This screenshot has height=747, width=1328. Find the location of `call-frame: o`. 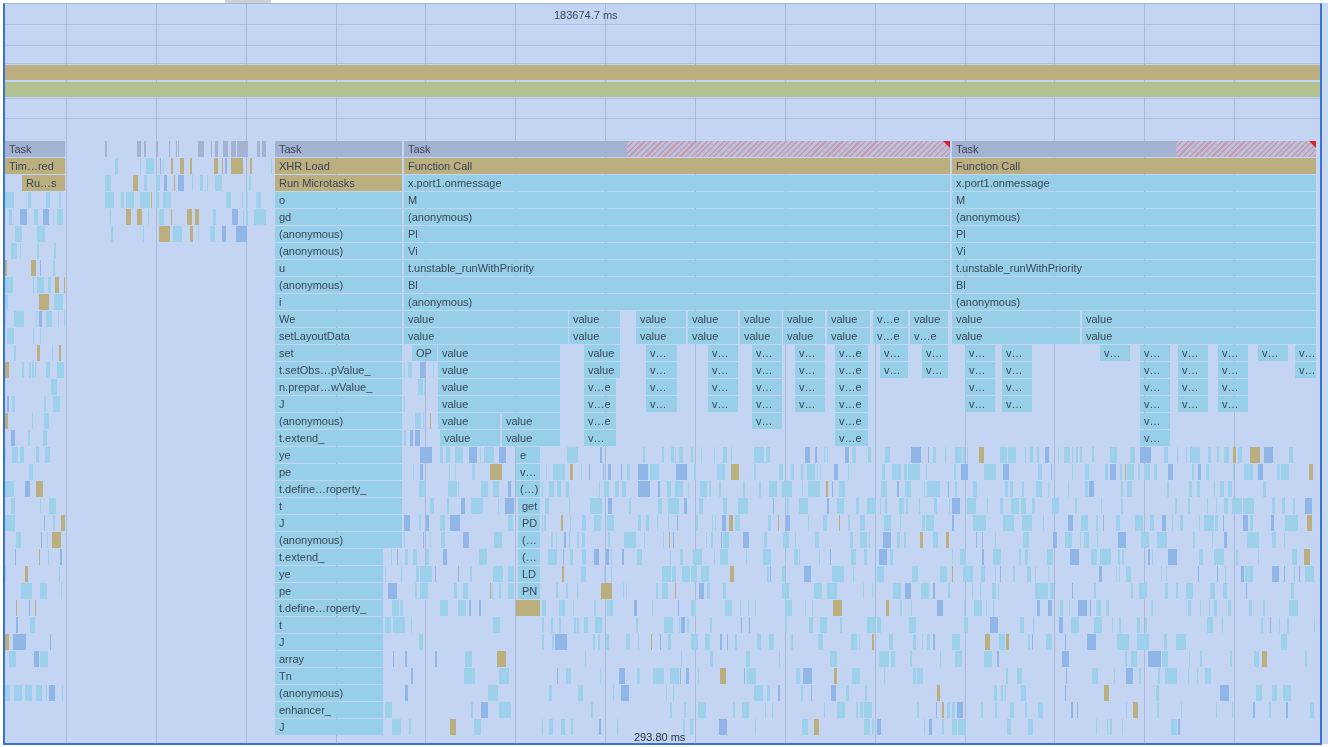

call-frame: o is located at coordinates (338, 200).